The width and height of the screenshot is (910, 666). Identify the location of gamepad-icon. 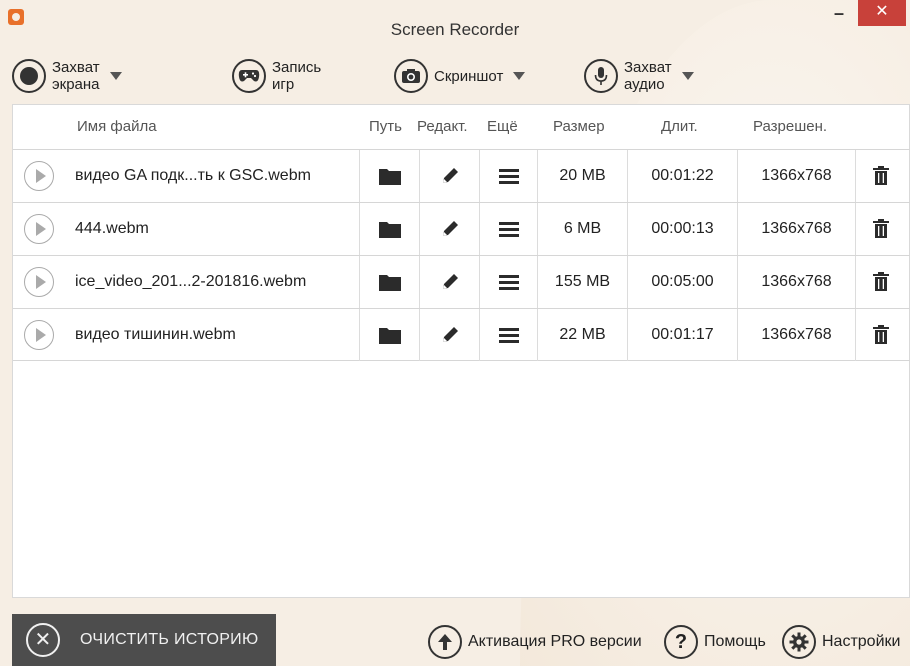
(249, 76).